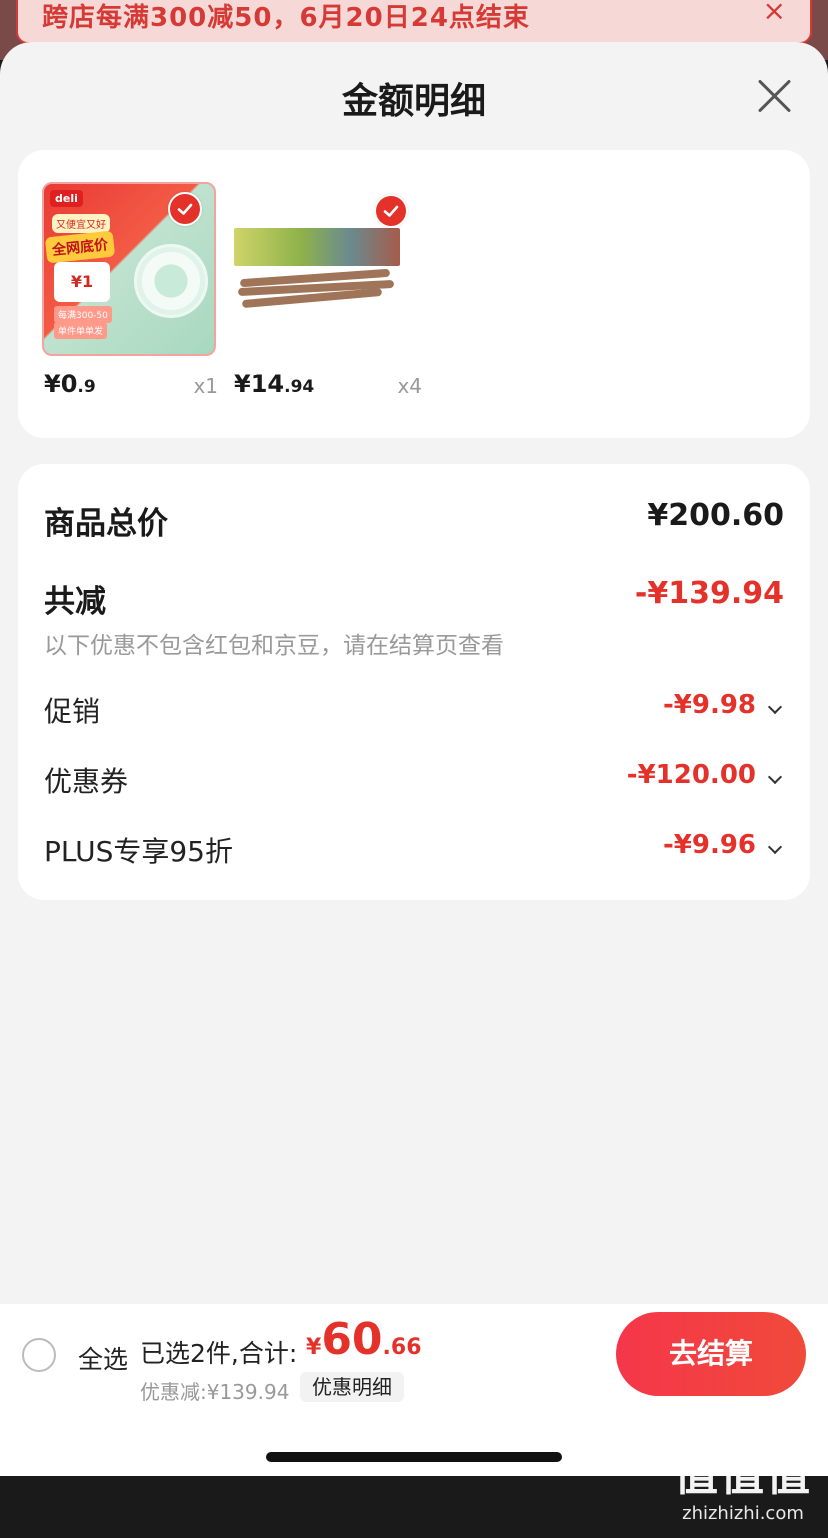 This screenshot has width=828, height=1538. What do you see at coordinates (715, 515) in the screenshot?
I see `total-price-value: ¥200.60` at bounding box center [715, 515].